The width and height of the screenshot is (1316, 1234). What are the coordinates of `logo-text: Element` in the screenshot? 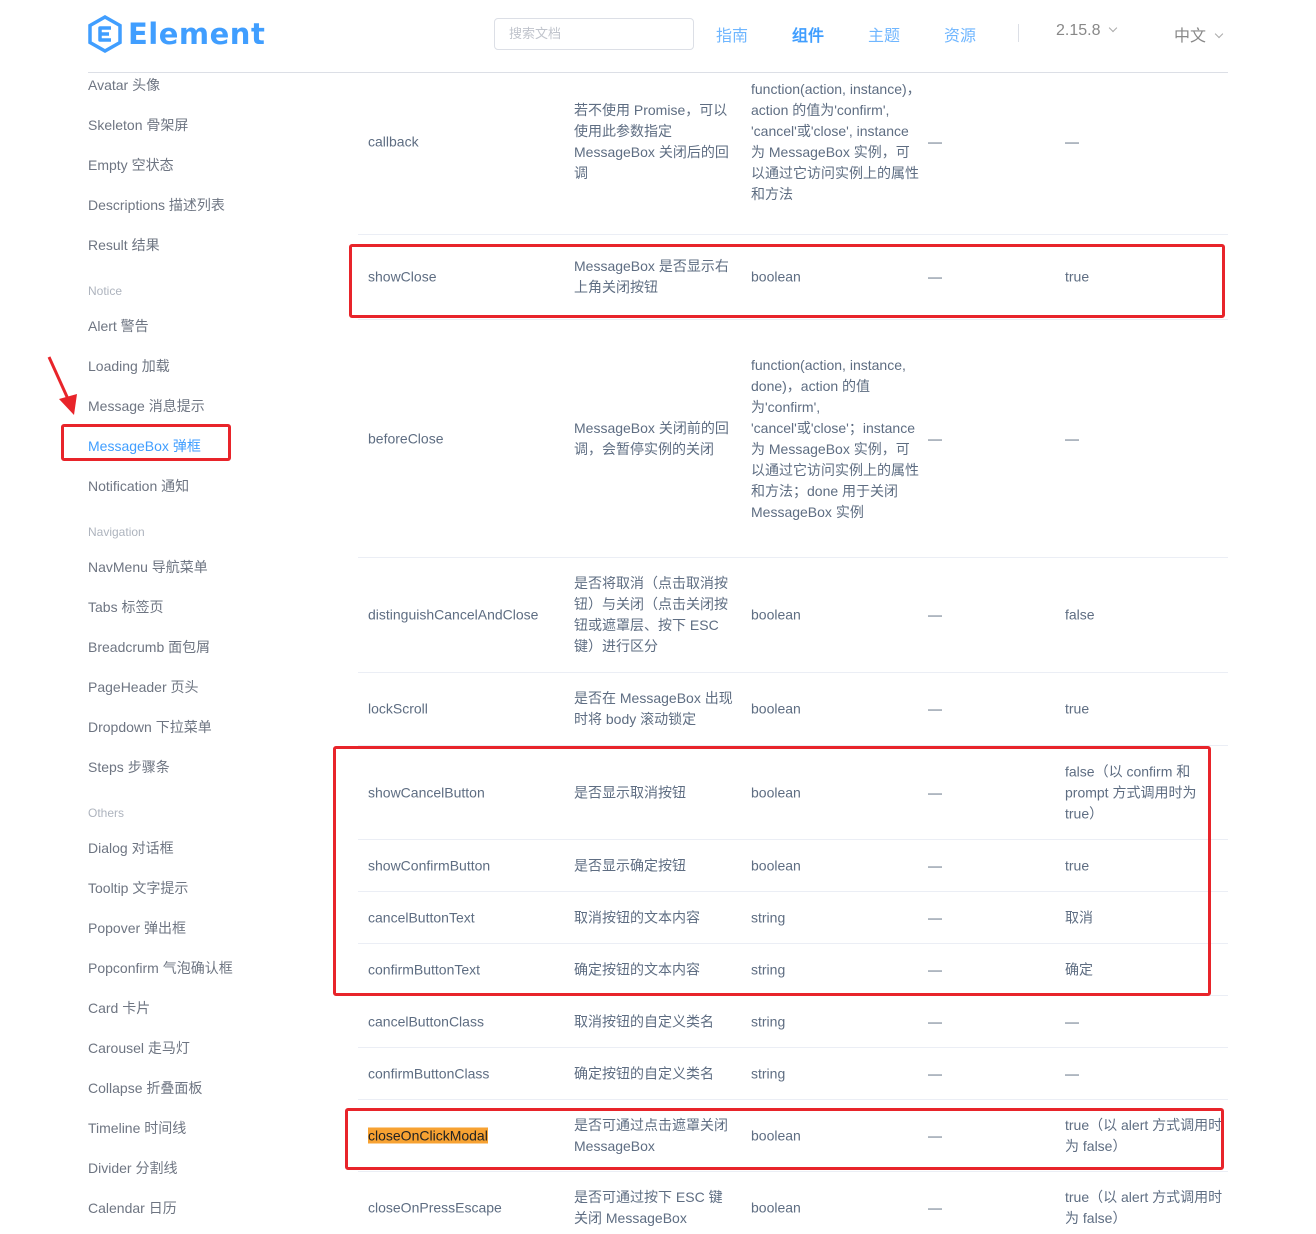 It's located at (197, 34).